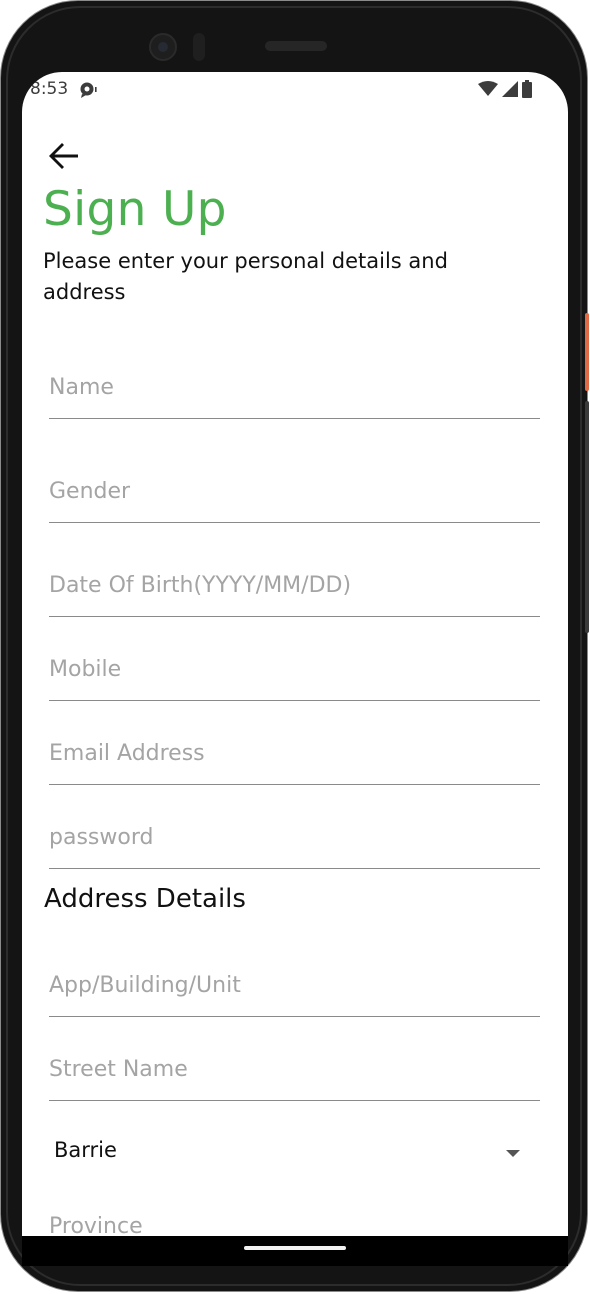 This screenshot has width=590, height=1294. What do you see at coordinates (294, 1152) in the screenshot?
I see `city-dropdown: Barrie` at bounding box center [294, 1152].